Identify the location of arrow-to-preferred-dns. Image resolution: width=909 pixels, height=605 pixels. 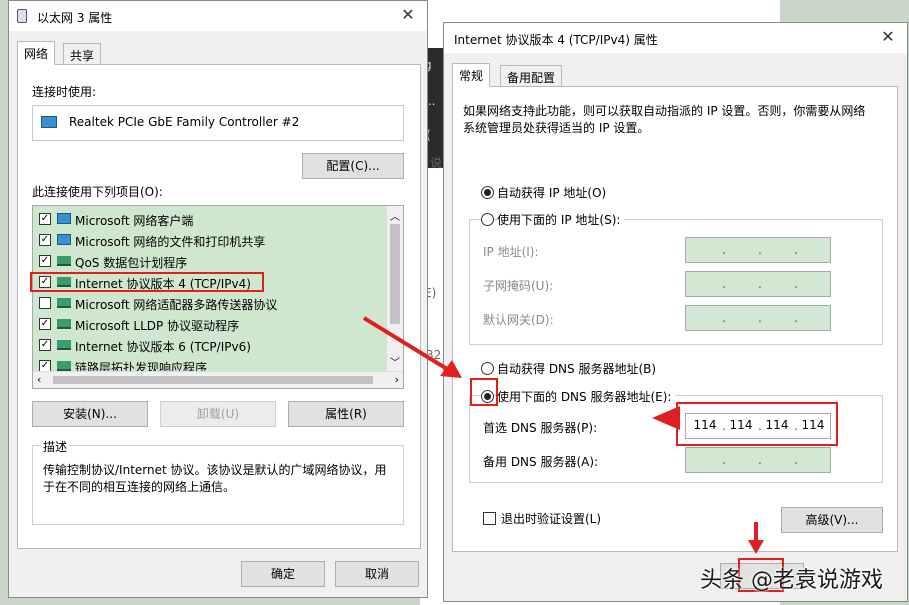
(666, 418).